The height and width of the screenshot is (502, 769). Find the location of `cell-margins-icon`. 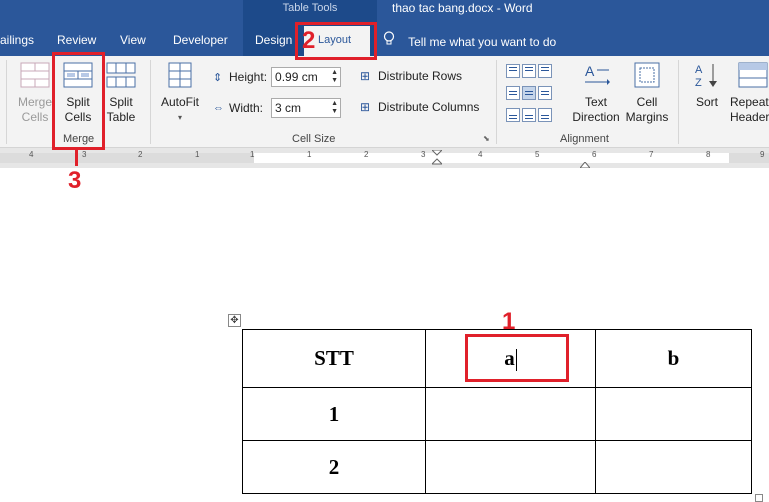

cell-margins-icon is located at coordinates (647, 75).